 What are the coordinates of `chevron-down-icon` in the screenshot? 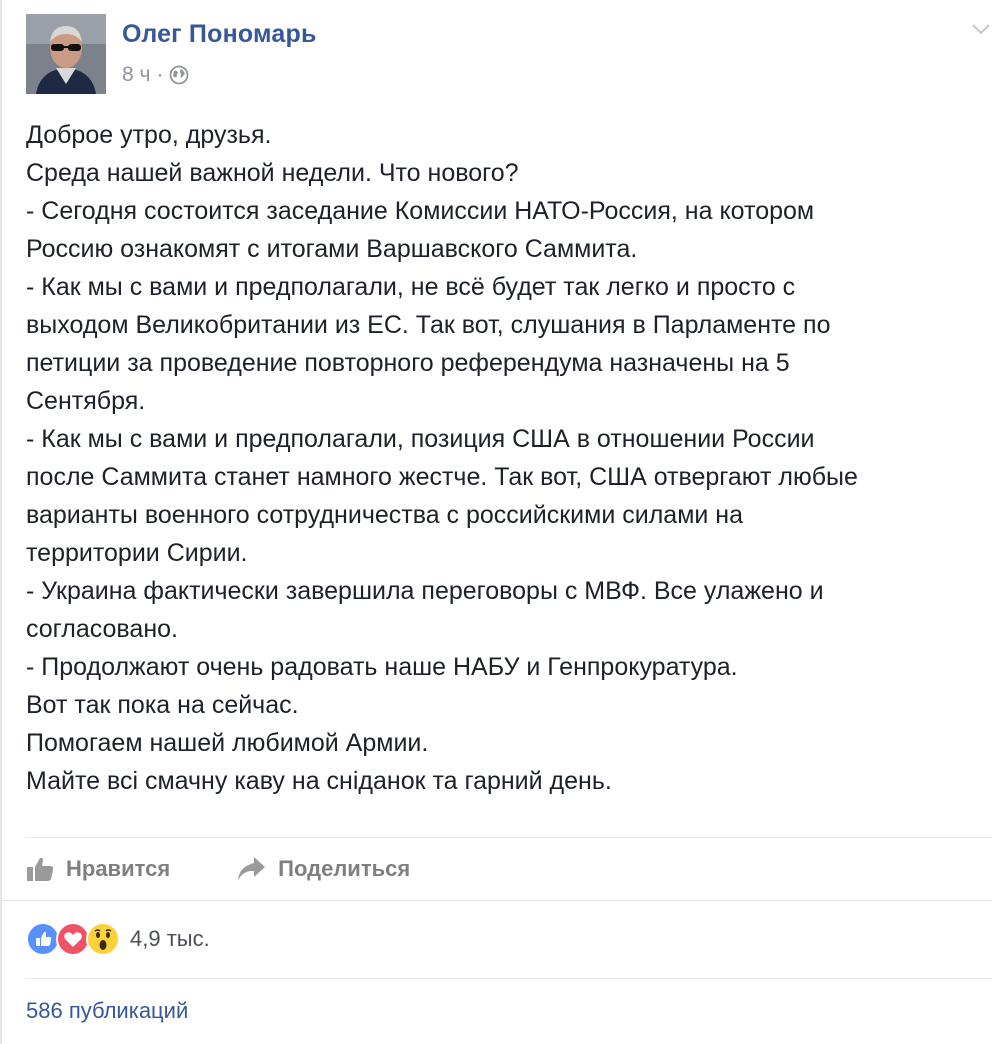 It's located at (981, 29).